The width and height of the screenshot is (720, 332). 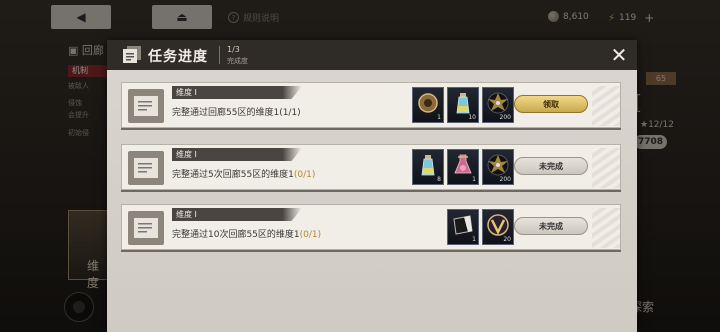 I want to click on close-button: ✕, so click(x=619, y=55).